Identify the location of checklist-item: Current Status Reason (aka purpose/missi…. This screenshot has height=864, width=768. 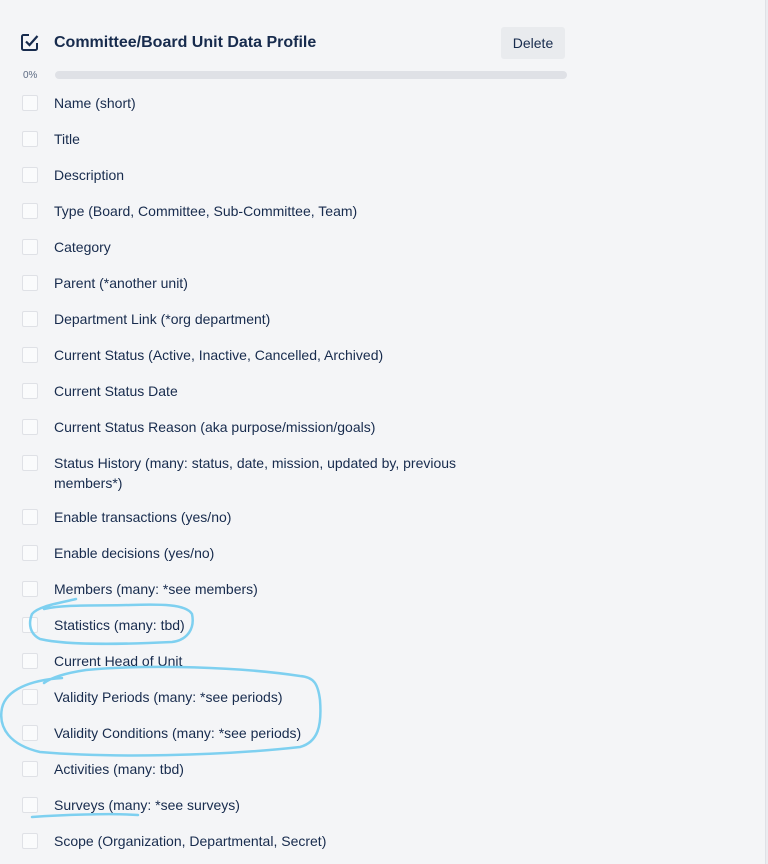
(290, 427).